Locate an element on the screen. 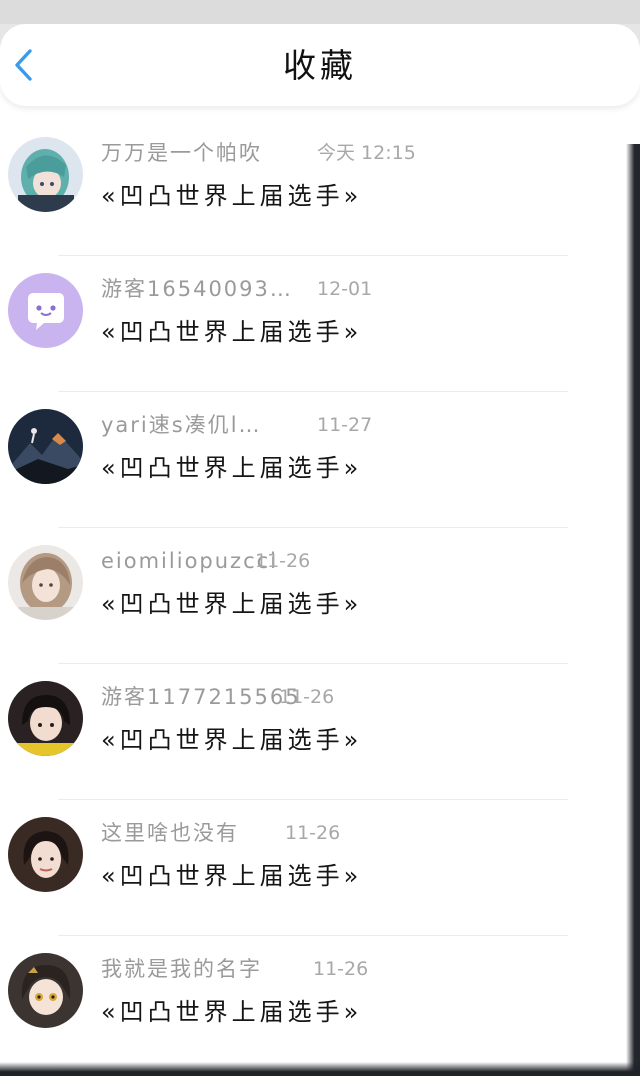 Image resolution: width=640 pixels, height=1076 pixels. item-meta: 游客1177215565 11-26 is located at coordinates (217, 697).